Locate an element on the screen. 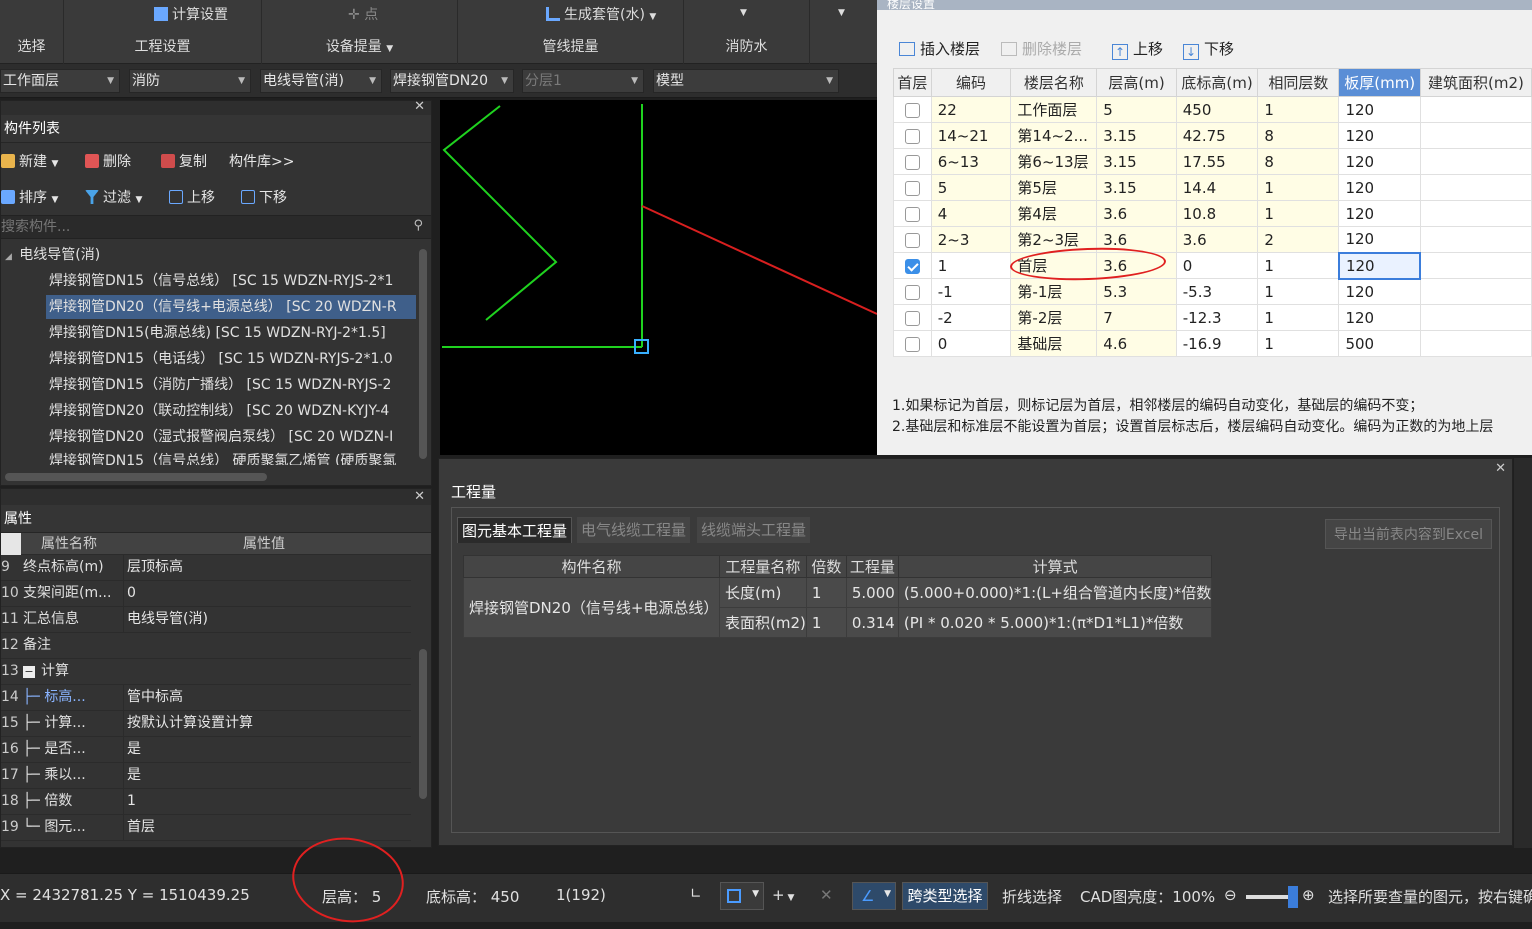  property-row: 15 ├─ 计算... 按默认计算设置计算 is located at coordinates (206, 724).